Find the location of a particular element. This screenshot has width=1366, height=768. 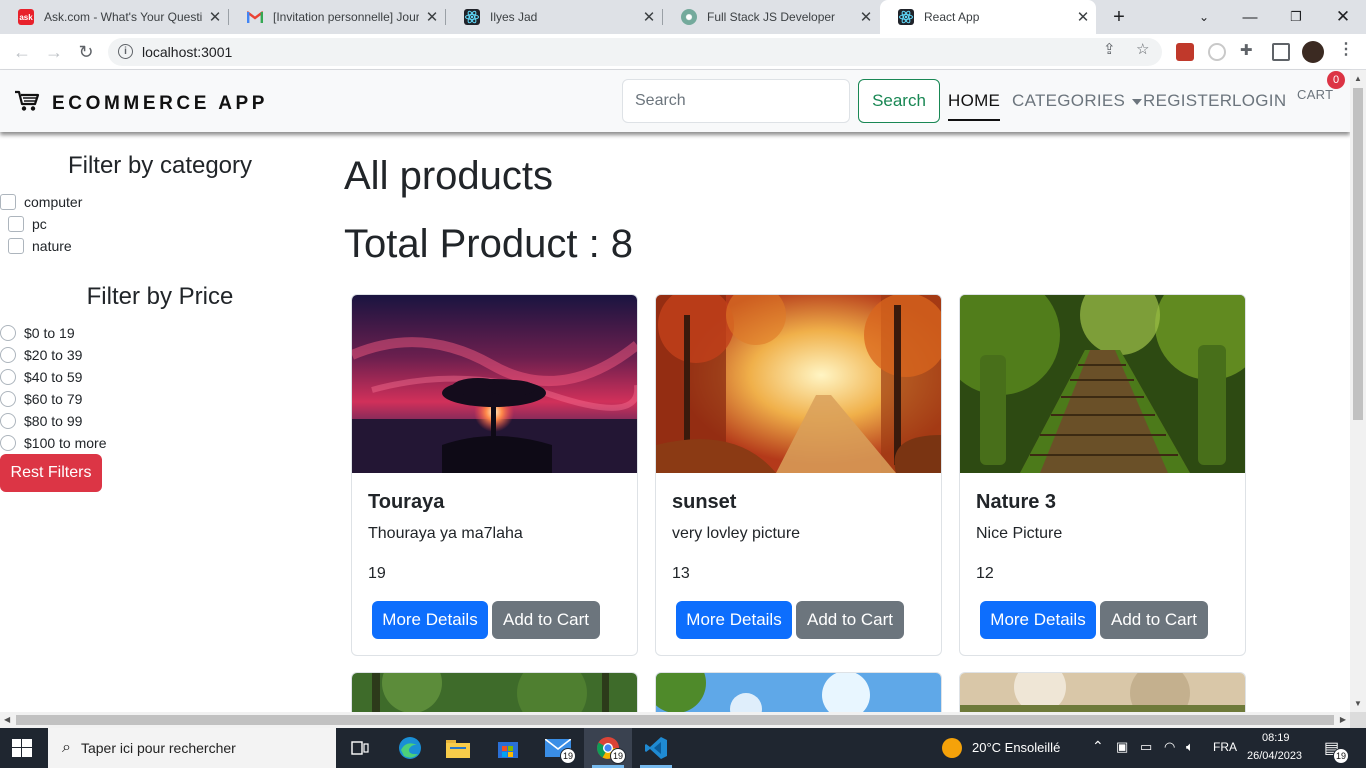

new-tab-icon: + is located at coordinates (1119, 17).